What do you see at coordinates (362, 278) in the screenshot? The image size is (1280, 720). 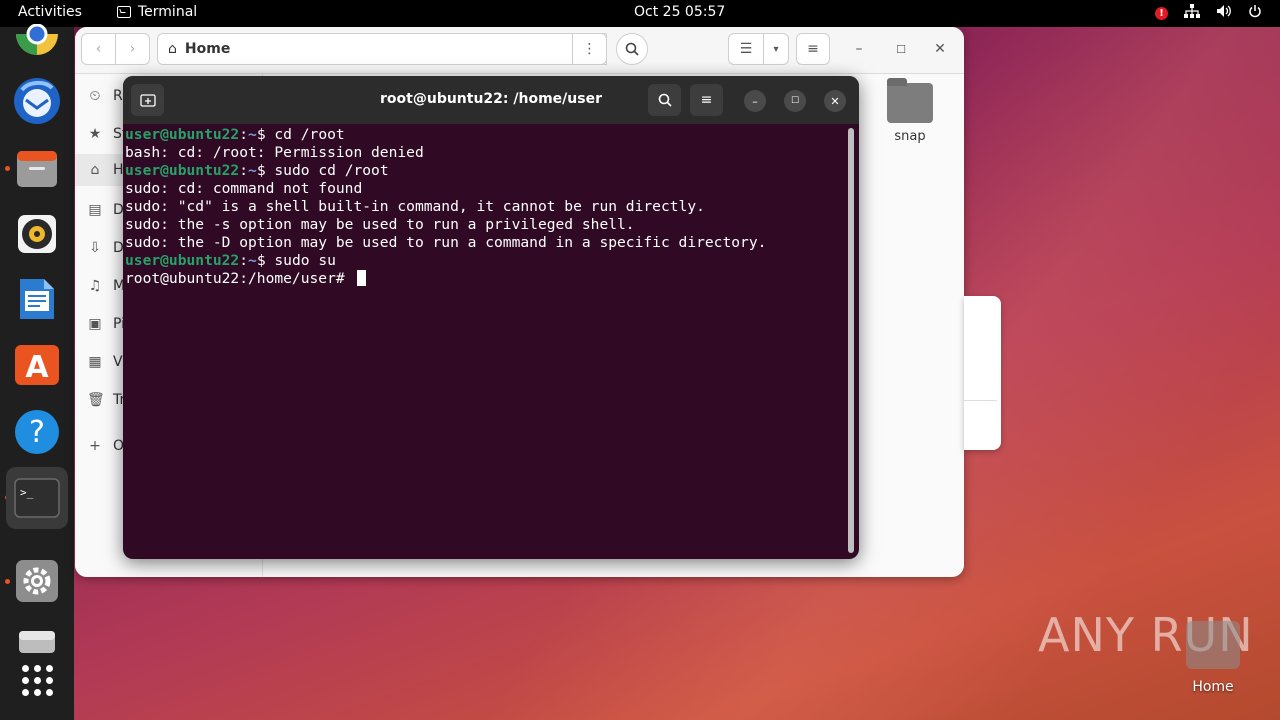 I see `text-cursor` at bounding box center [362, 278].